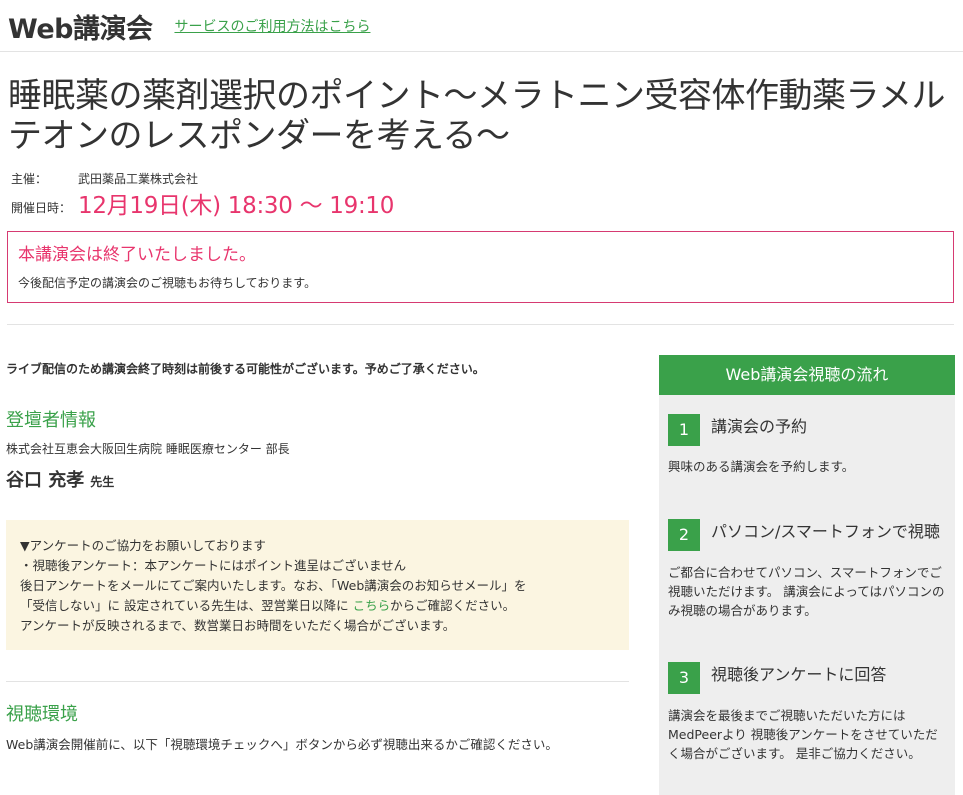 The height and width of the screenshot is (795, 963). What do you see at coordinates (480, 267) in the screenshot?
I see `event-ended-notice: 本講演会は終了いたしました。 今後配信予定の講演会のご視聴もお待ちしております。` at bounding box center [480, 267].